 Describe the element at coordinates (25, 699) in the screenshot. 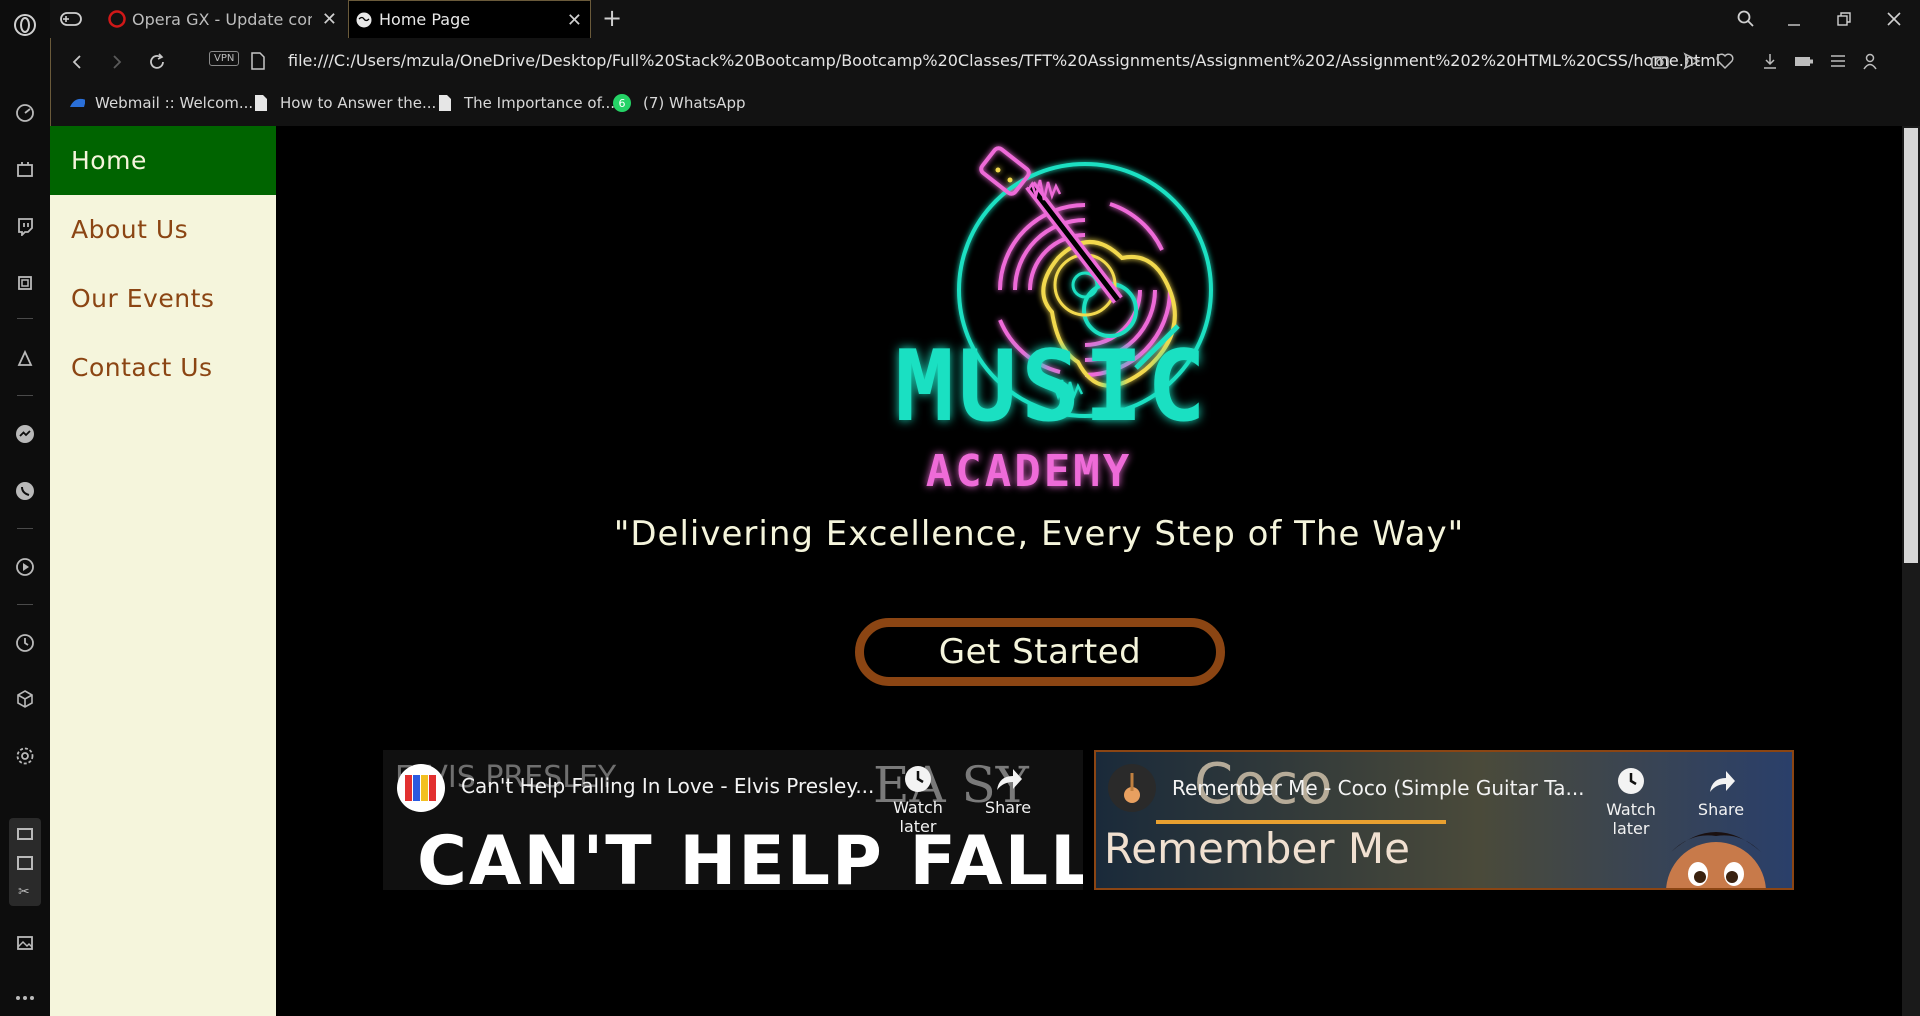

I see `extensions-icon` at that location.